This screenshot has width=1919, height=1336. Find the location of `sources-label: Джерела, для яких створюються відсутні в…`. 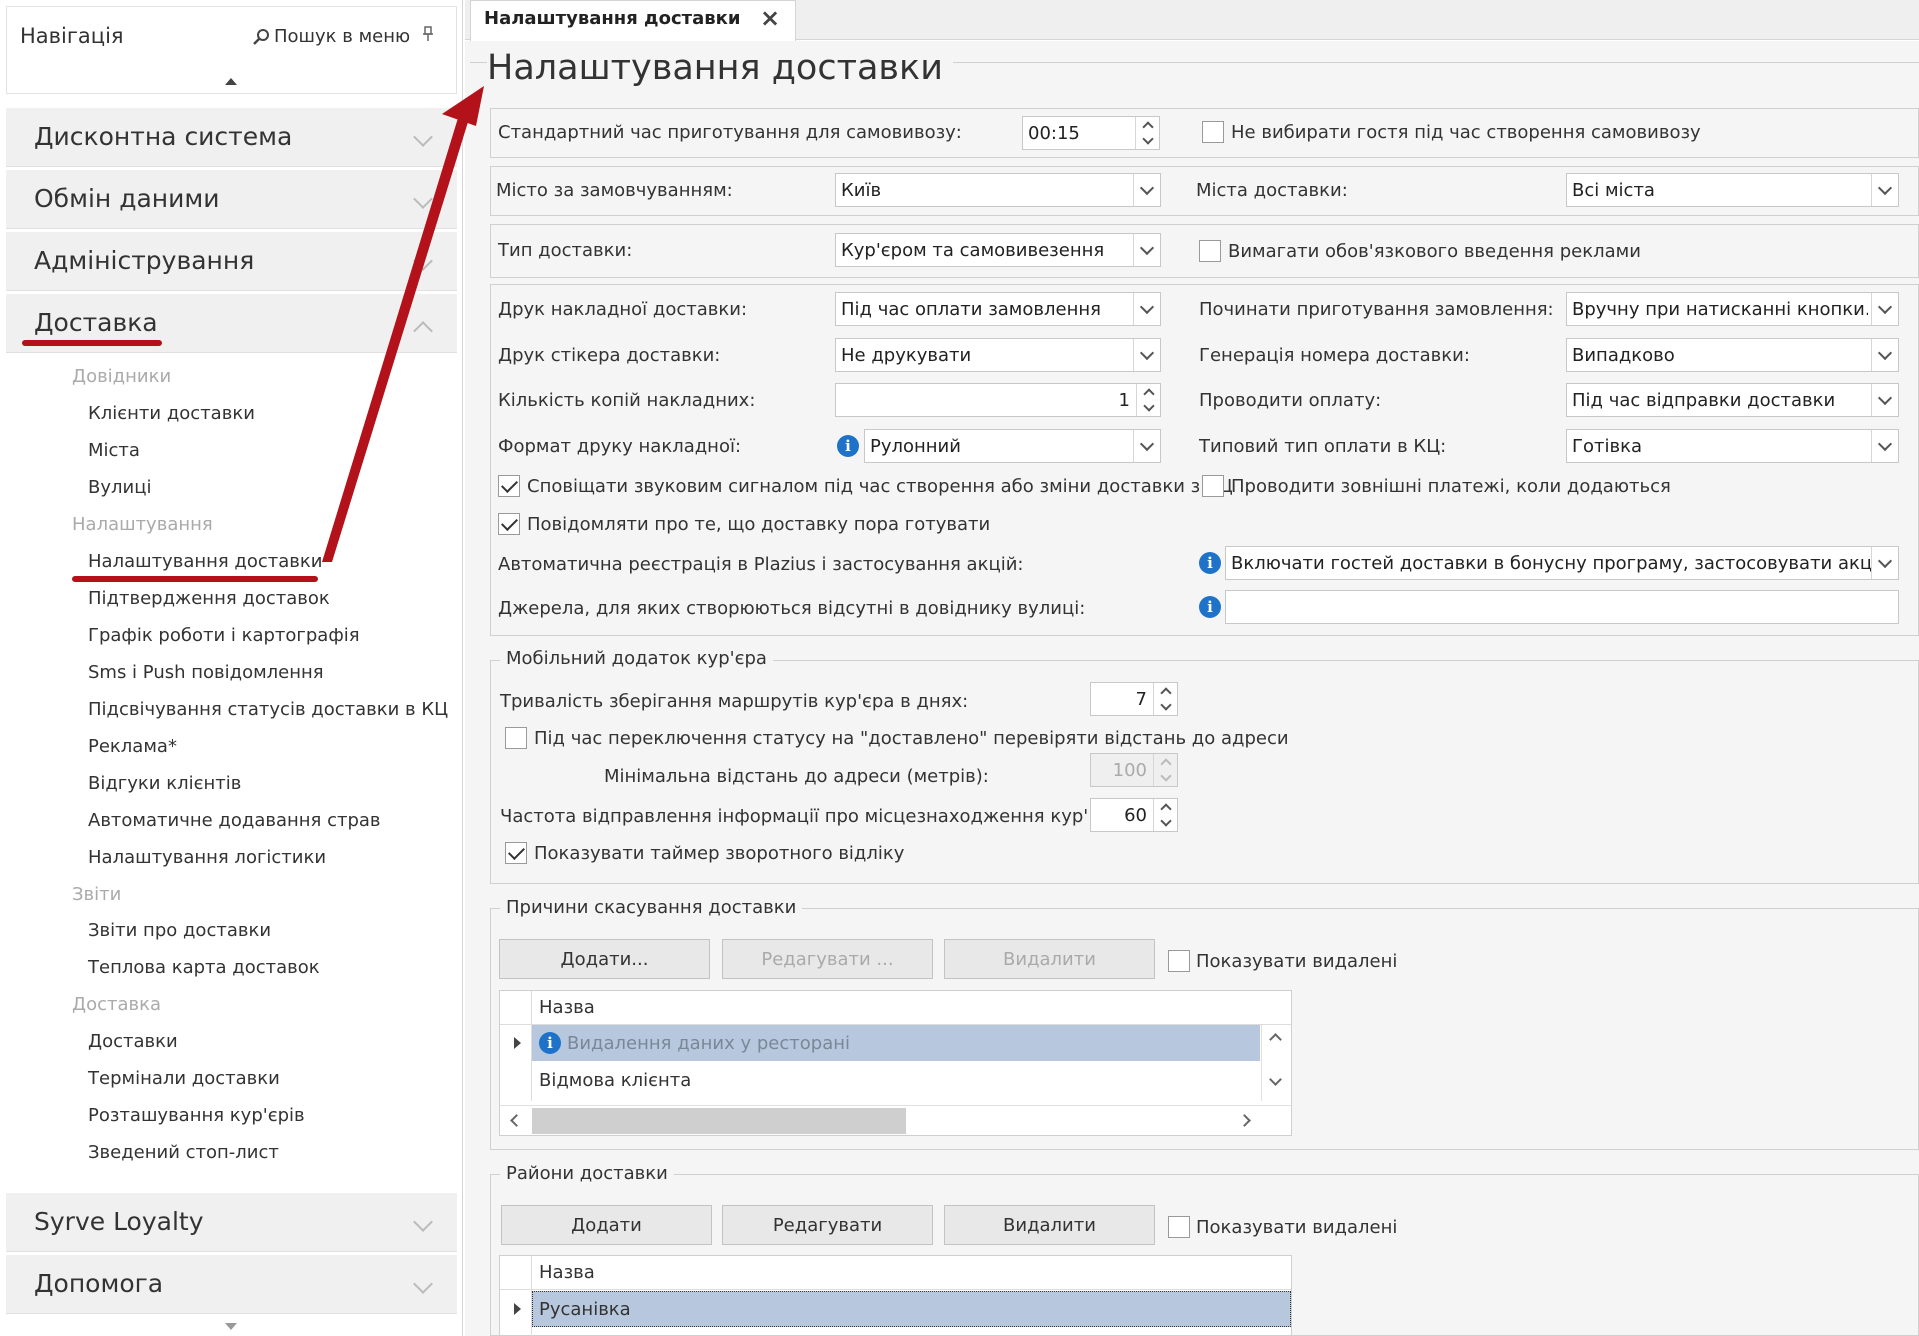

sources-label: Джерела, для яких створюються відсутні в… is located at coordinates (792, 608).